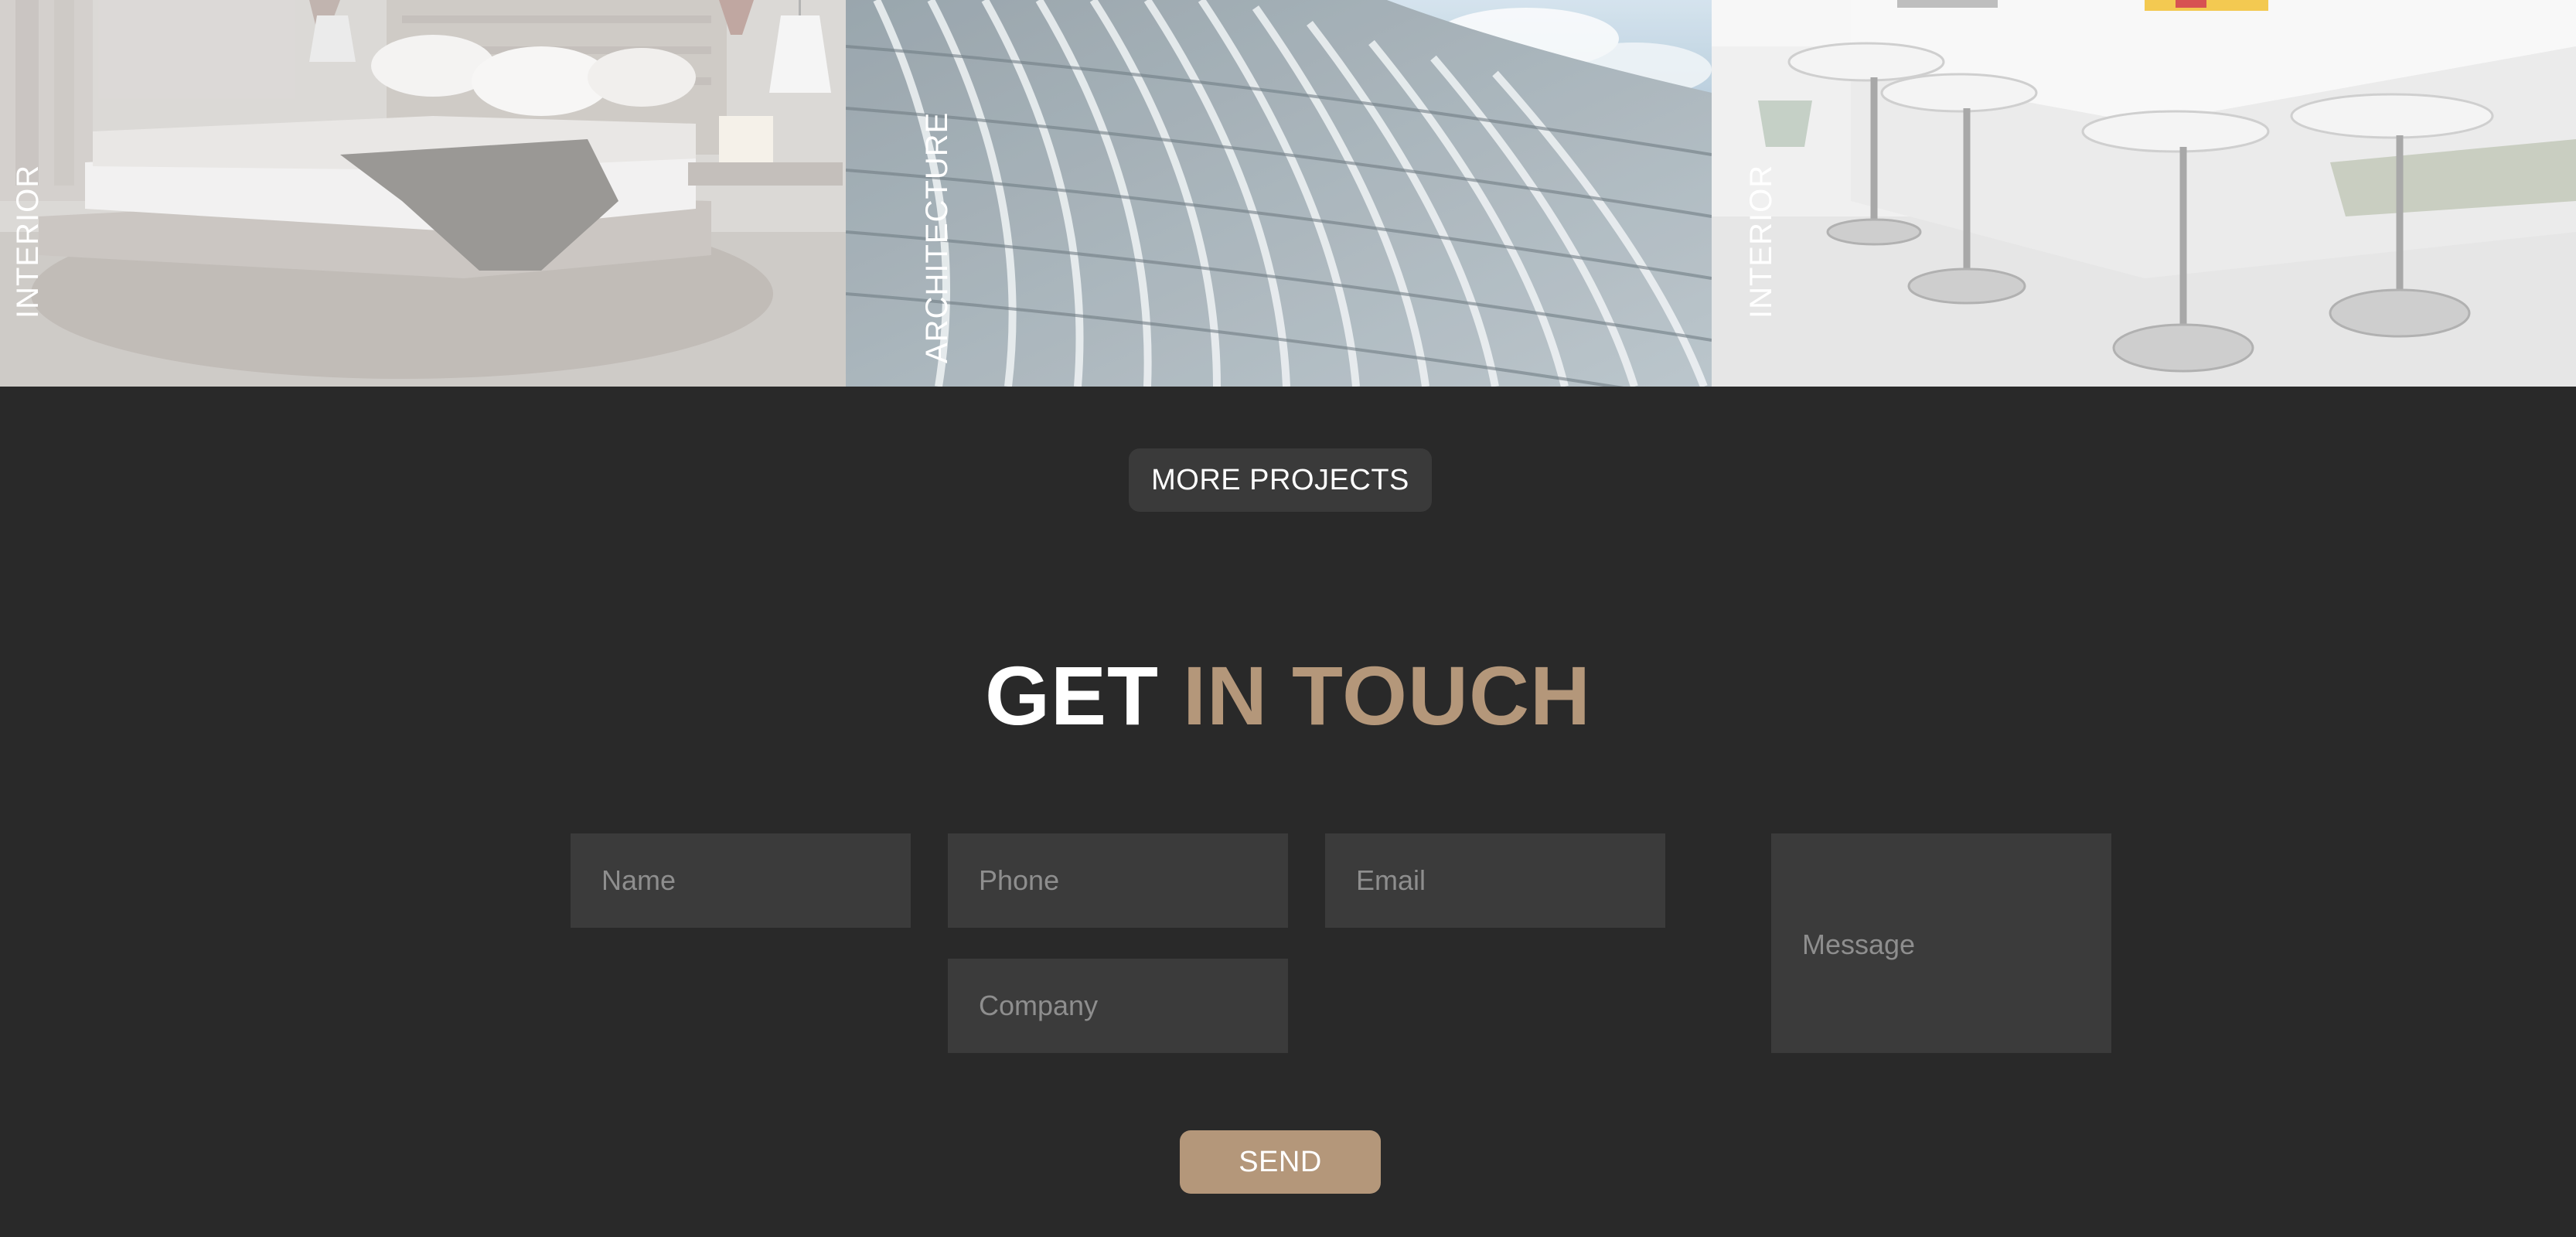 This screenshot has width=2576, height=1237. Describe the element at coordinates (1118, 880) in the screenshot. I see `phone-field` at that location.